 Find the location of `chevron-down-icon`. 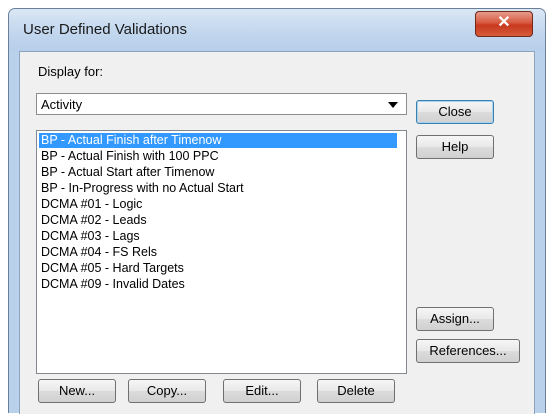

chevron-down-icon is located at coordinates (393, 105).